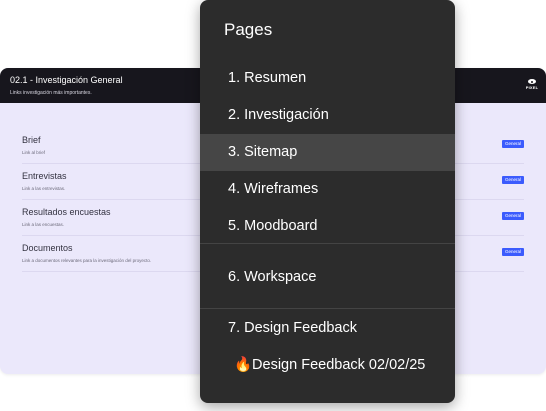 The width and height of the screenshot is (546, 411). What do you see at coordinates (51, 93) in the screenshot?
I see `document-subtitle: Links investigación más importantes.` at bounding box center [51, 93].